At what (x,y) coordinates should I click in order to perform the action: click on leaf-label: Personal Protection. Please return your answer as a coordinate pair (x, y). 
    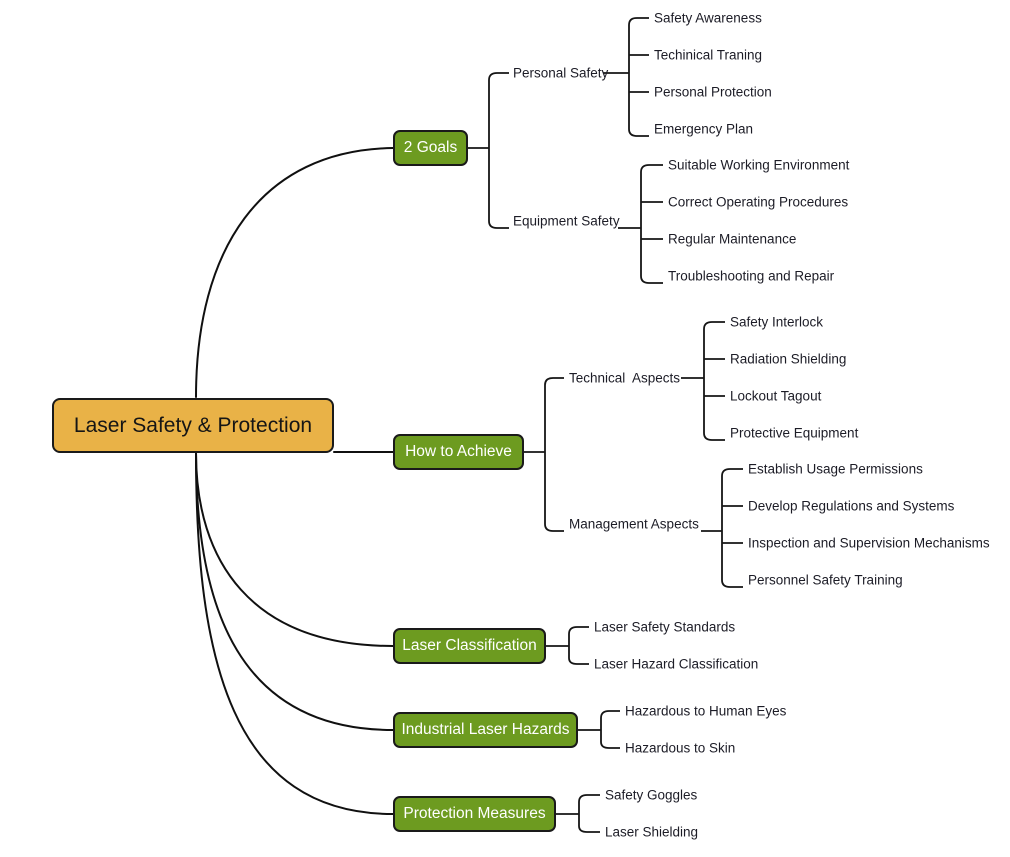
    Looking at the image, I should click on (713, 92).